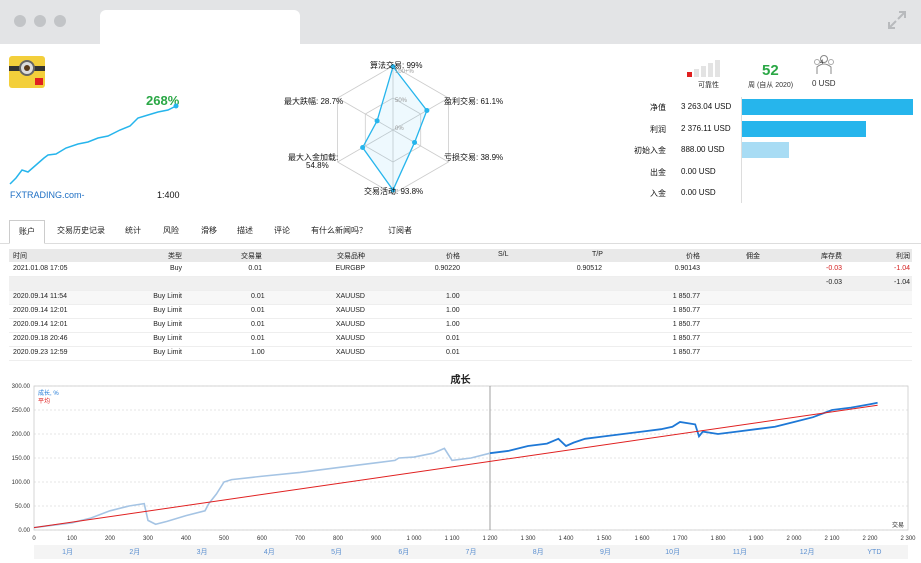  Describe the element at coordinates (903, 256) in the screenshot. I see `col-profit: 利润` at that location.